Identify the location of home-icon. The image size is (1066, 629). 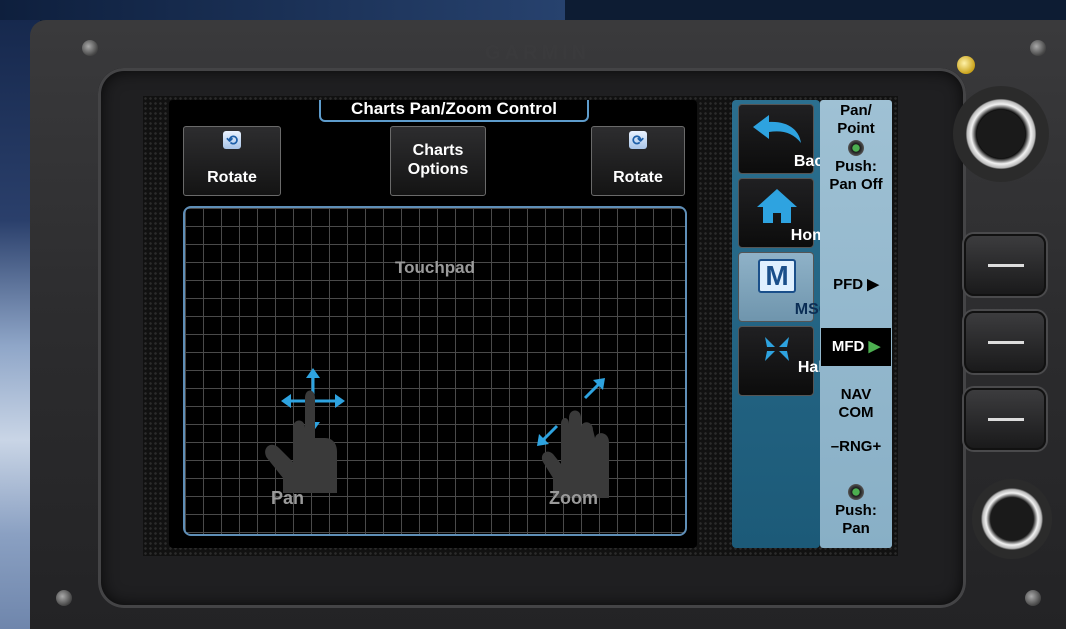
(777, 206).